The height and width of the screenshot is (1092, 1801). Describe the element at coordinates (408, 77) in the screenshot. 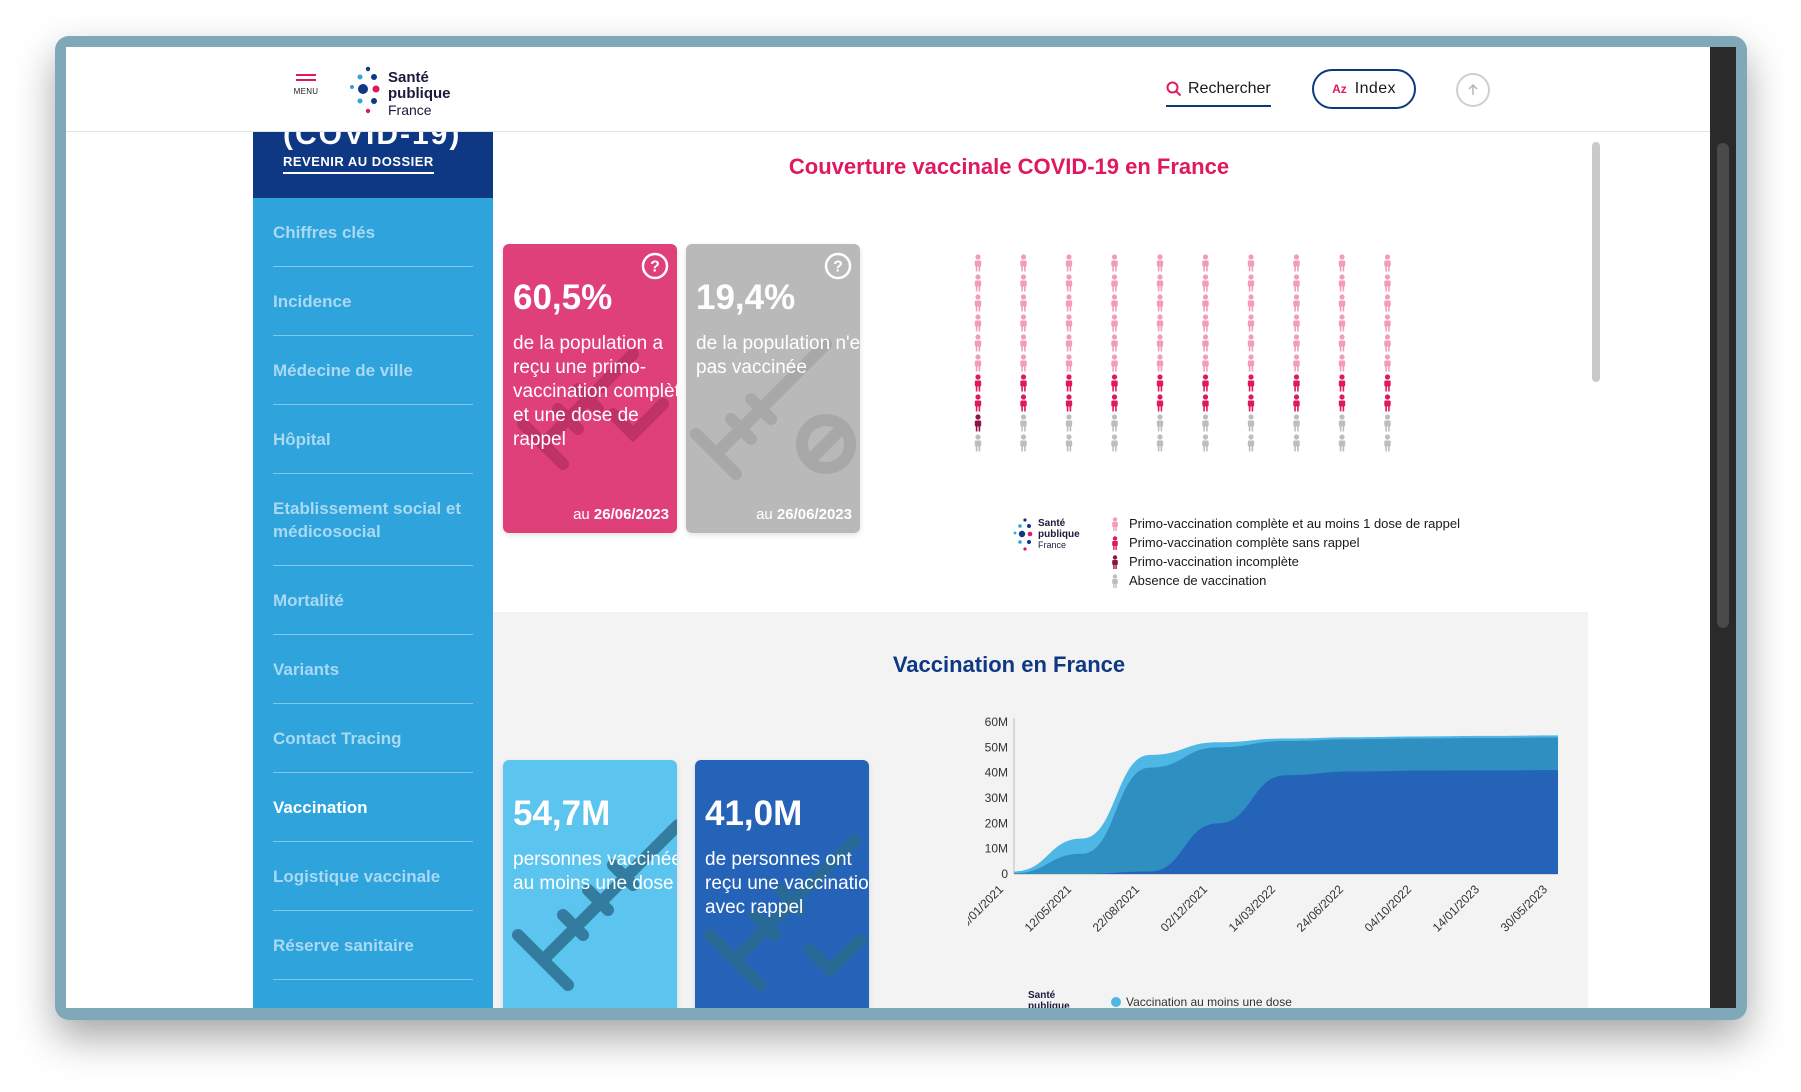

I see `logo-line-1: Santé` at that location.